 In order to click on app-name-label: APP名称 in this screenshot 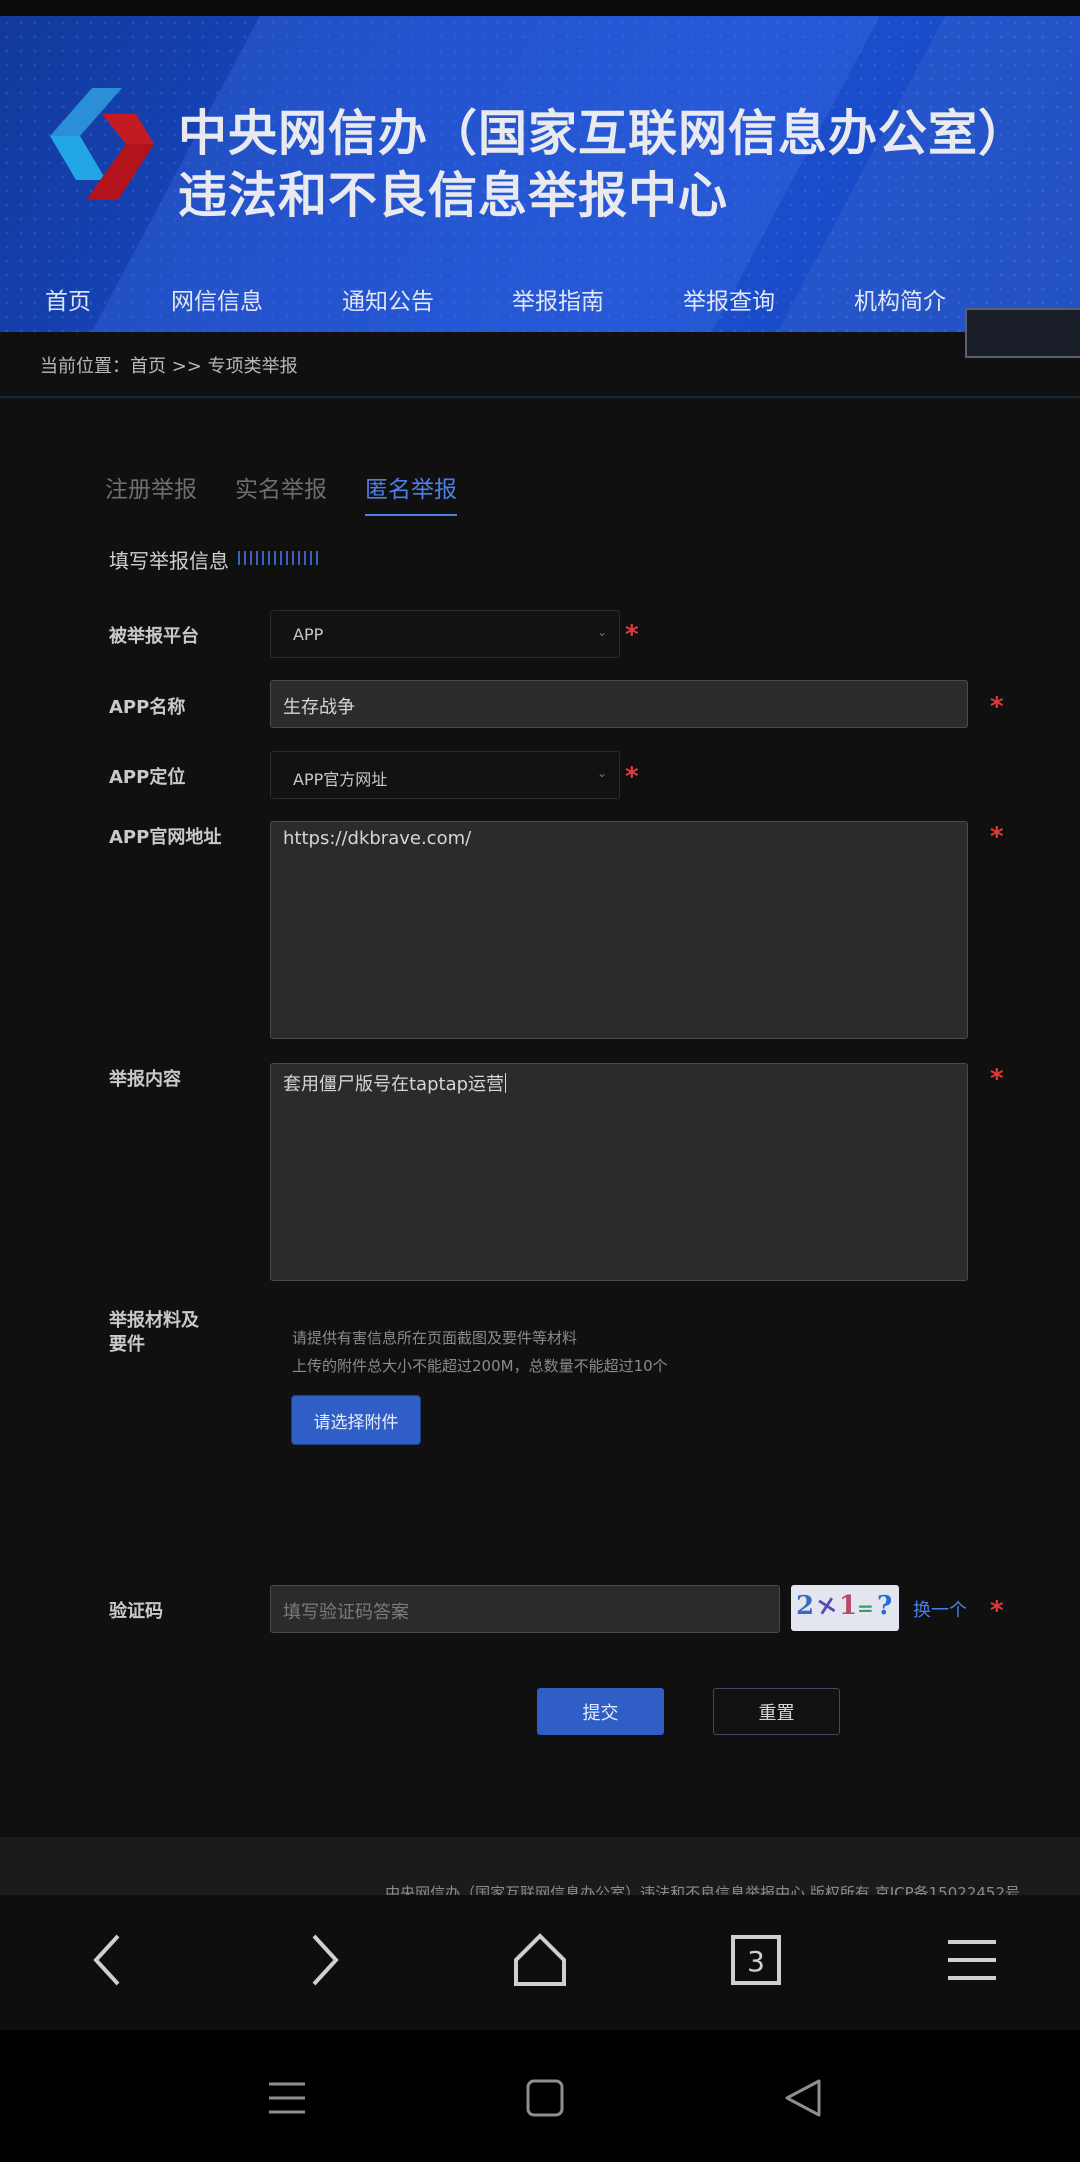, I will do `click(147, 707)`.